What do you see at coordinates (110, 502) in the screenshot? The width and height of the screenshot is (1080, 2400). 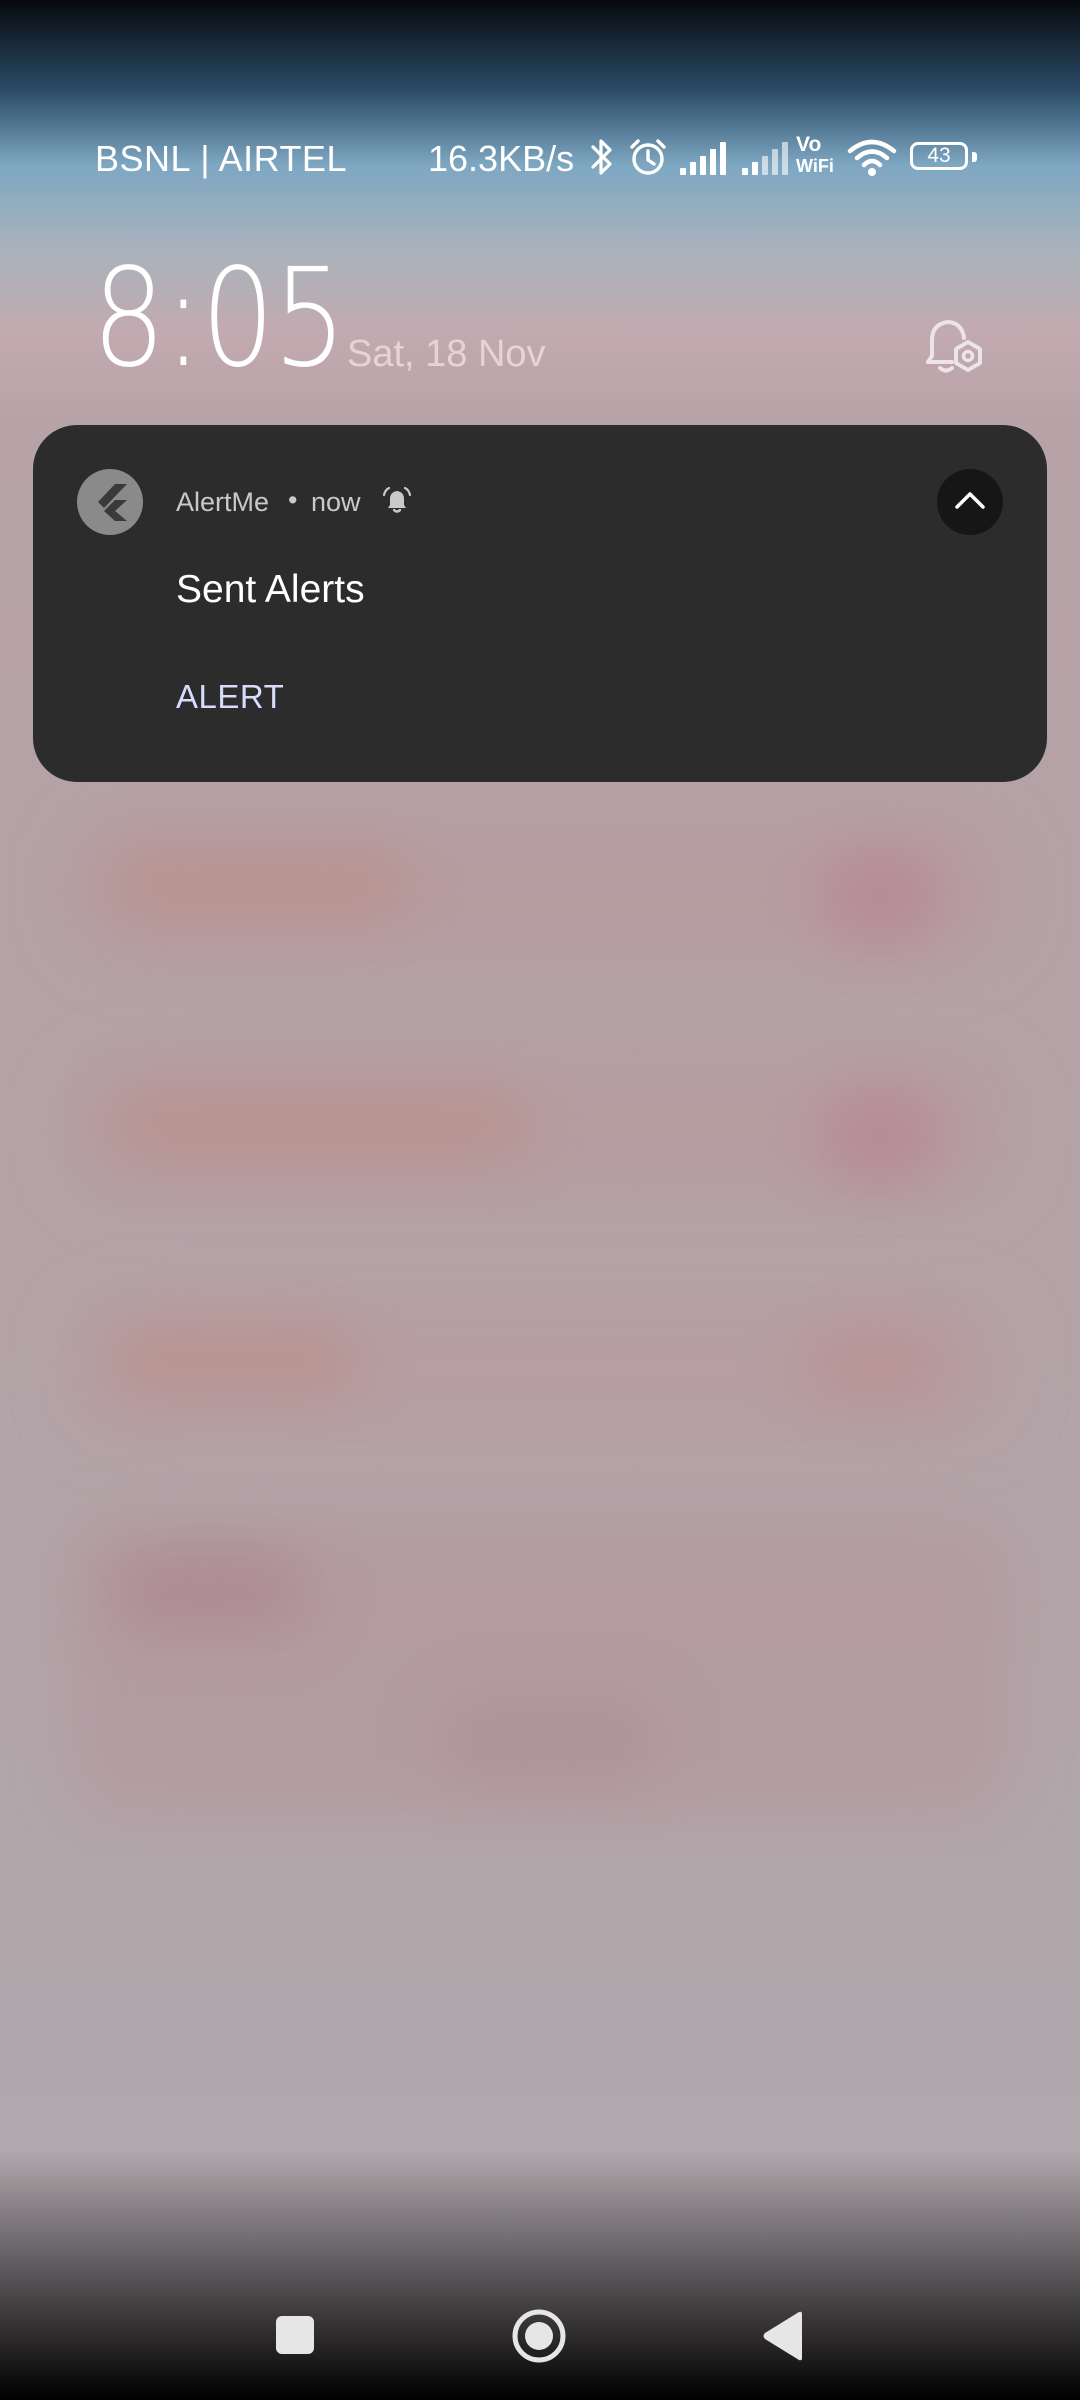 I see `flutter-logo-icon` at bounding box center [110, 502].